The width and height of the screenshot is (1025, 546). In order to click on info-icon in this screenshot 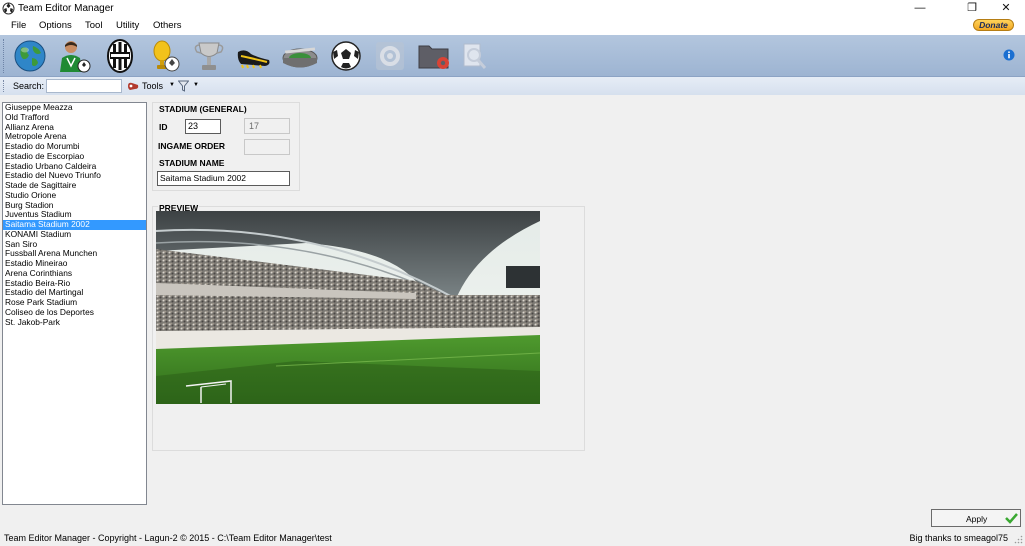, I will do `click(1009, 55)`.